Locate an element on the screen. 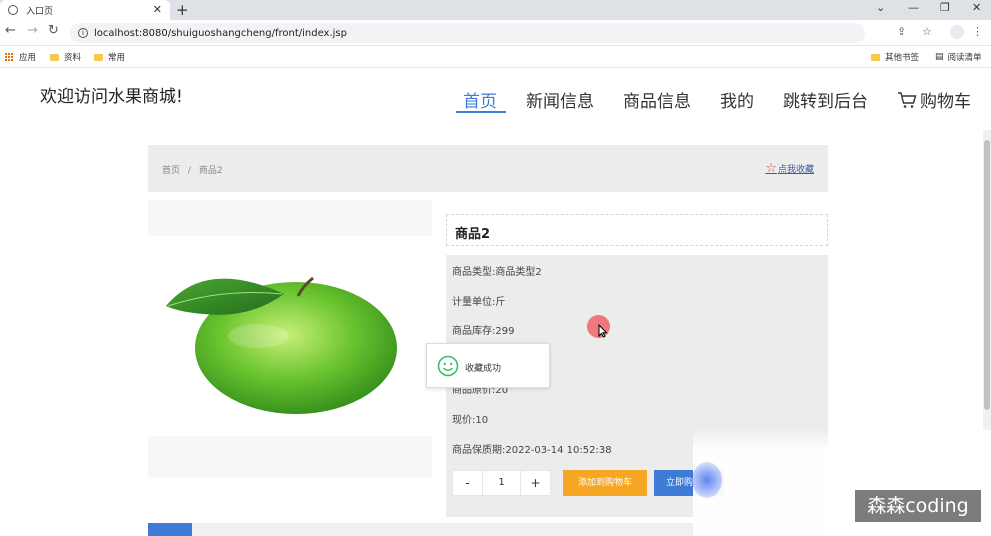  close-window-button: ✕ is located at coordinates (976, 7).